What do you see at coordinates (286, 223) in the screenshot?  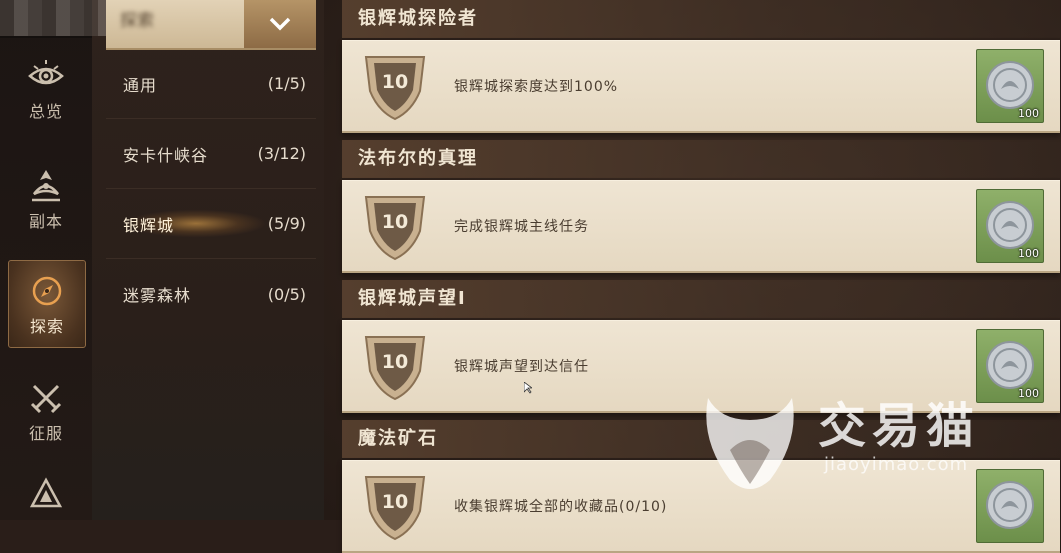 I see `category-count: (5/9)` at bounding box center [286, 223].